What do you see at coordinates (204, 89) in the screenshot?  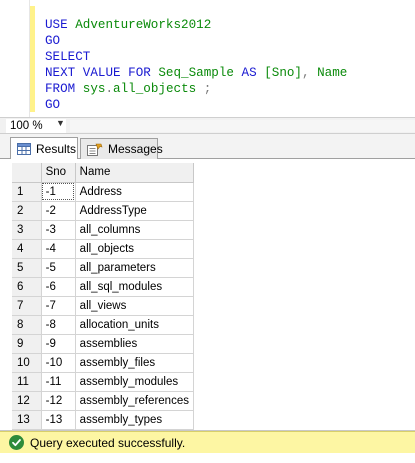 I see `code-token: ;` at bounding box center [204, 89].